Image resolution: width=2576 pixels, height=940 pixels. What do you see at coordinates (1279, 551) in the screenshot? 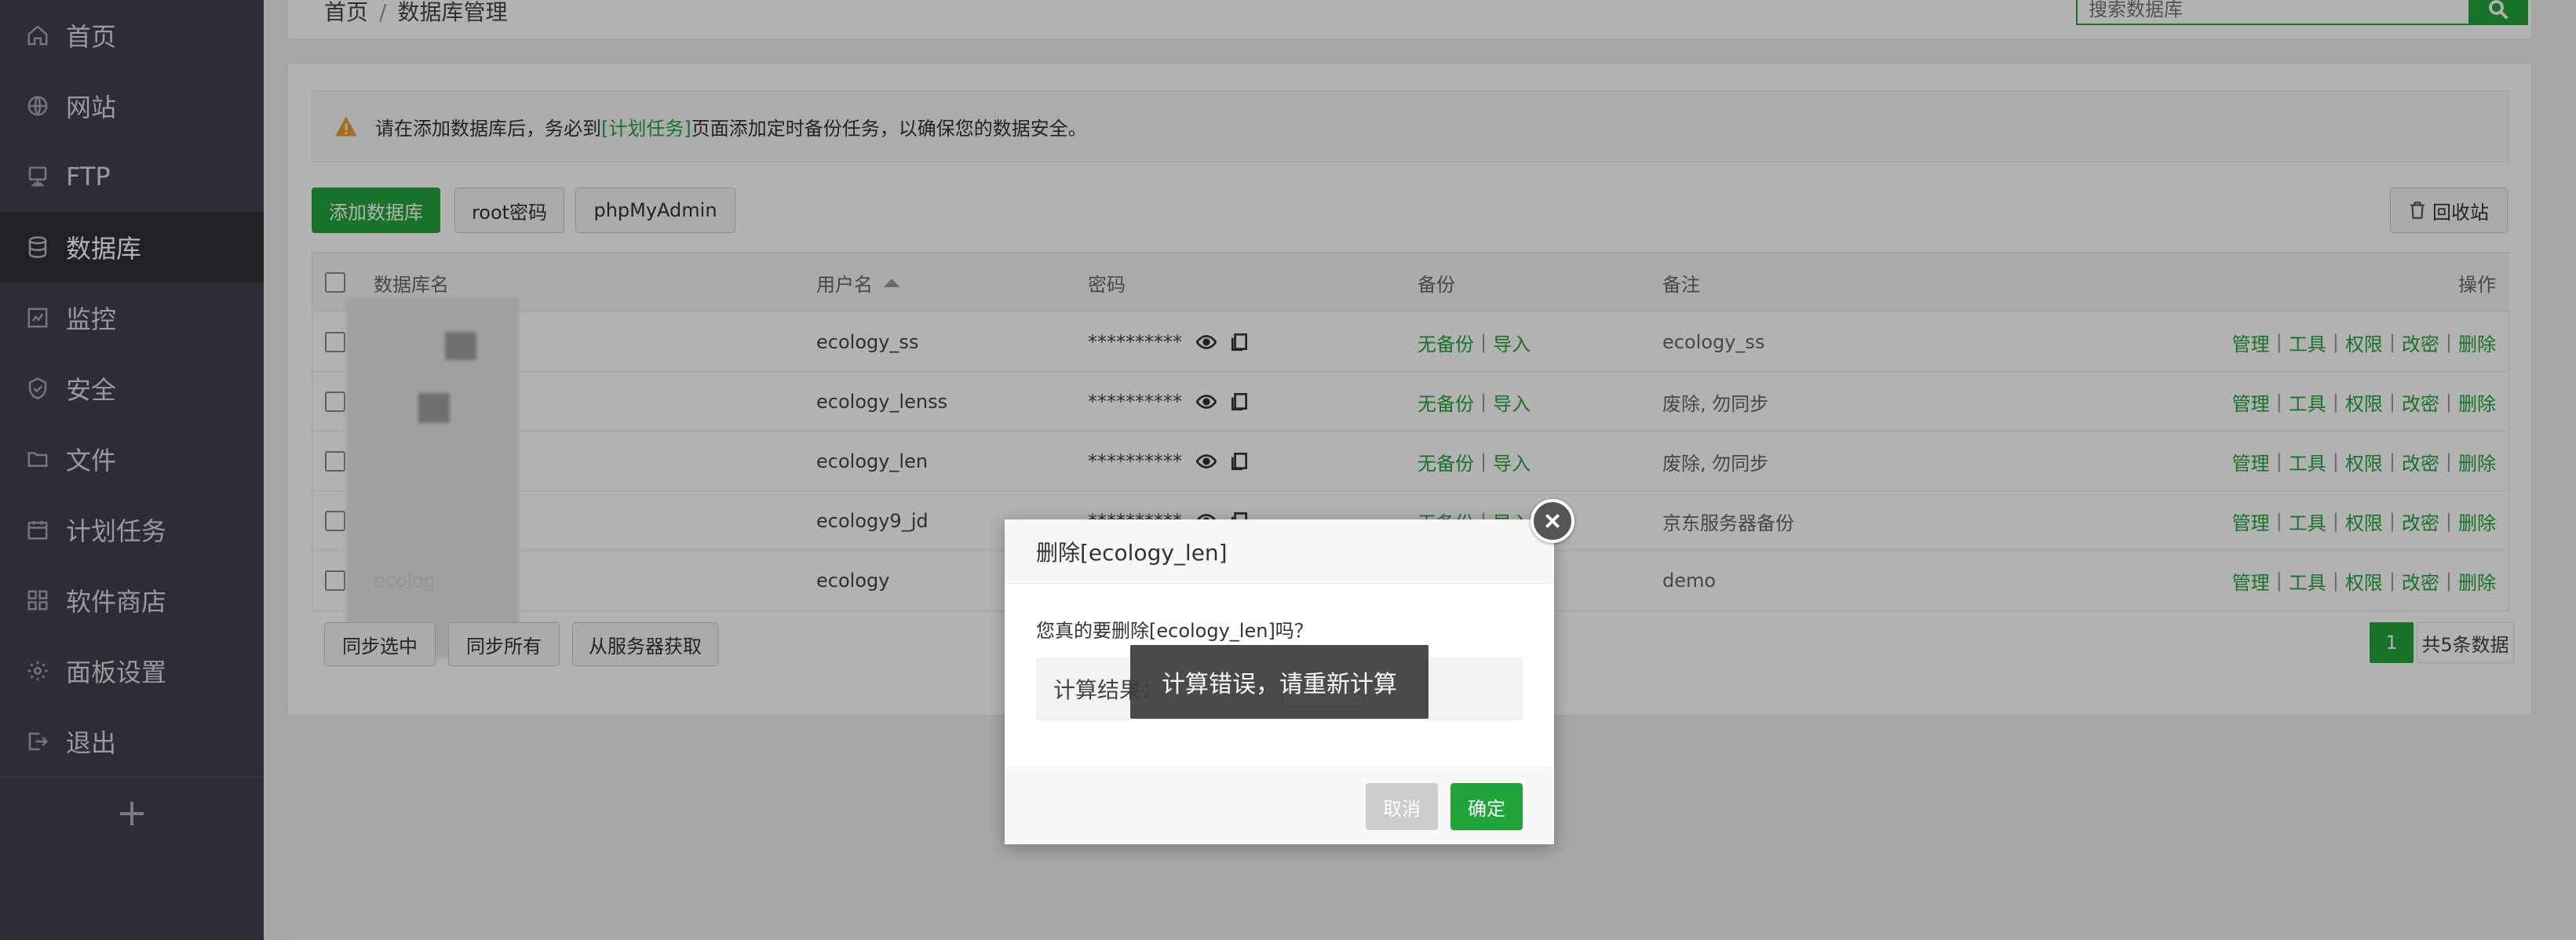
I see `dialog-title: 删除[ecology_len]` at bounding box center [1279, 551].